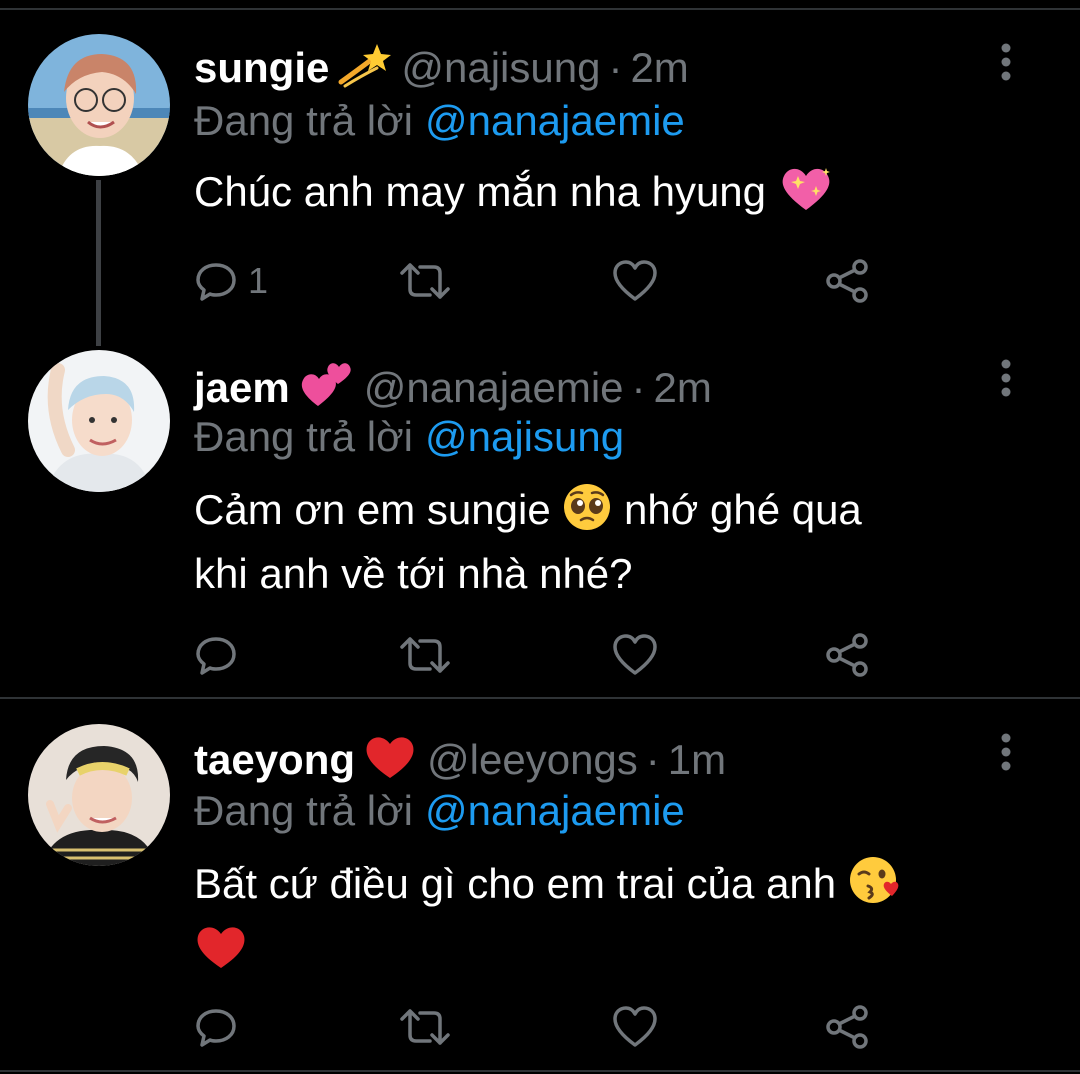 This screenshot has height=1074, width=1080. I want to click on user-handle: @najisung, so click(500, 67).